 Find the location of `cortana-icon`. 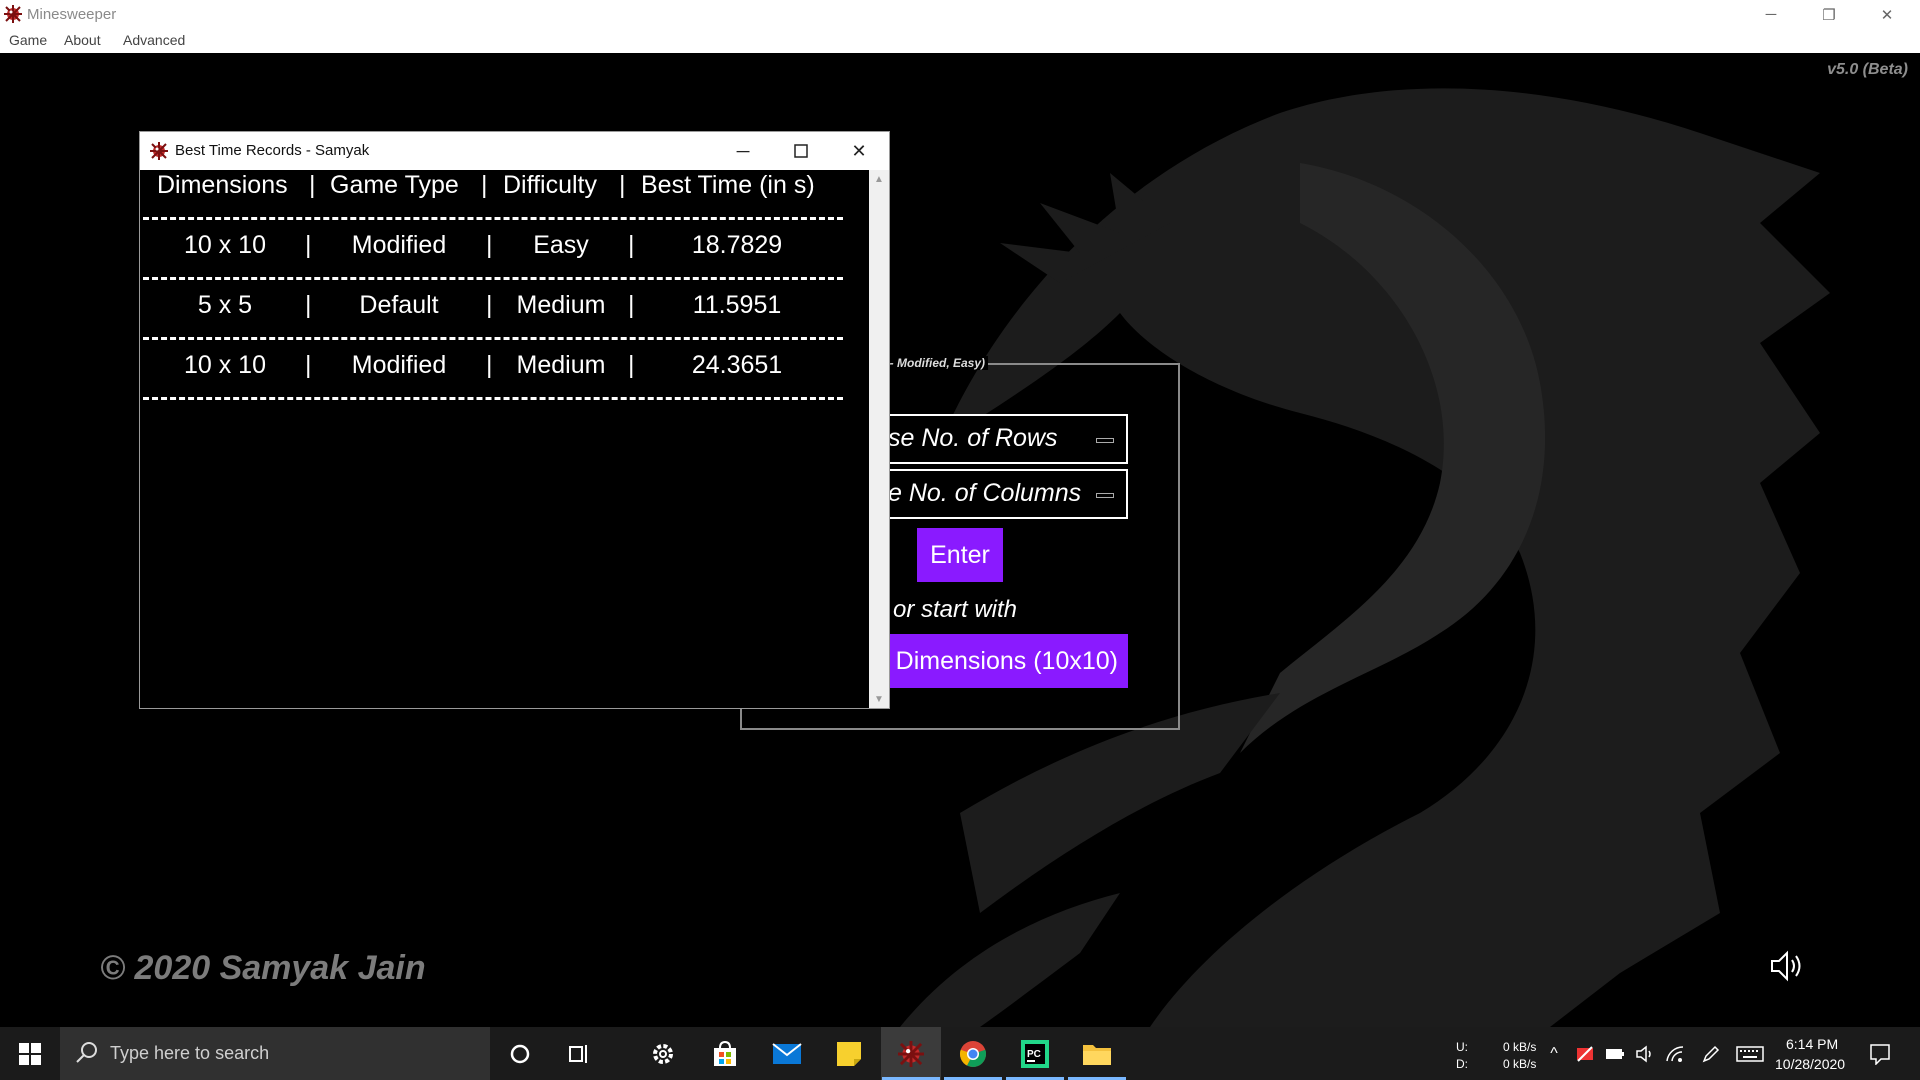

cortana-icon is located at coordinates (520, 1053).